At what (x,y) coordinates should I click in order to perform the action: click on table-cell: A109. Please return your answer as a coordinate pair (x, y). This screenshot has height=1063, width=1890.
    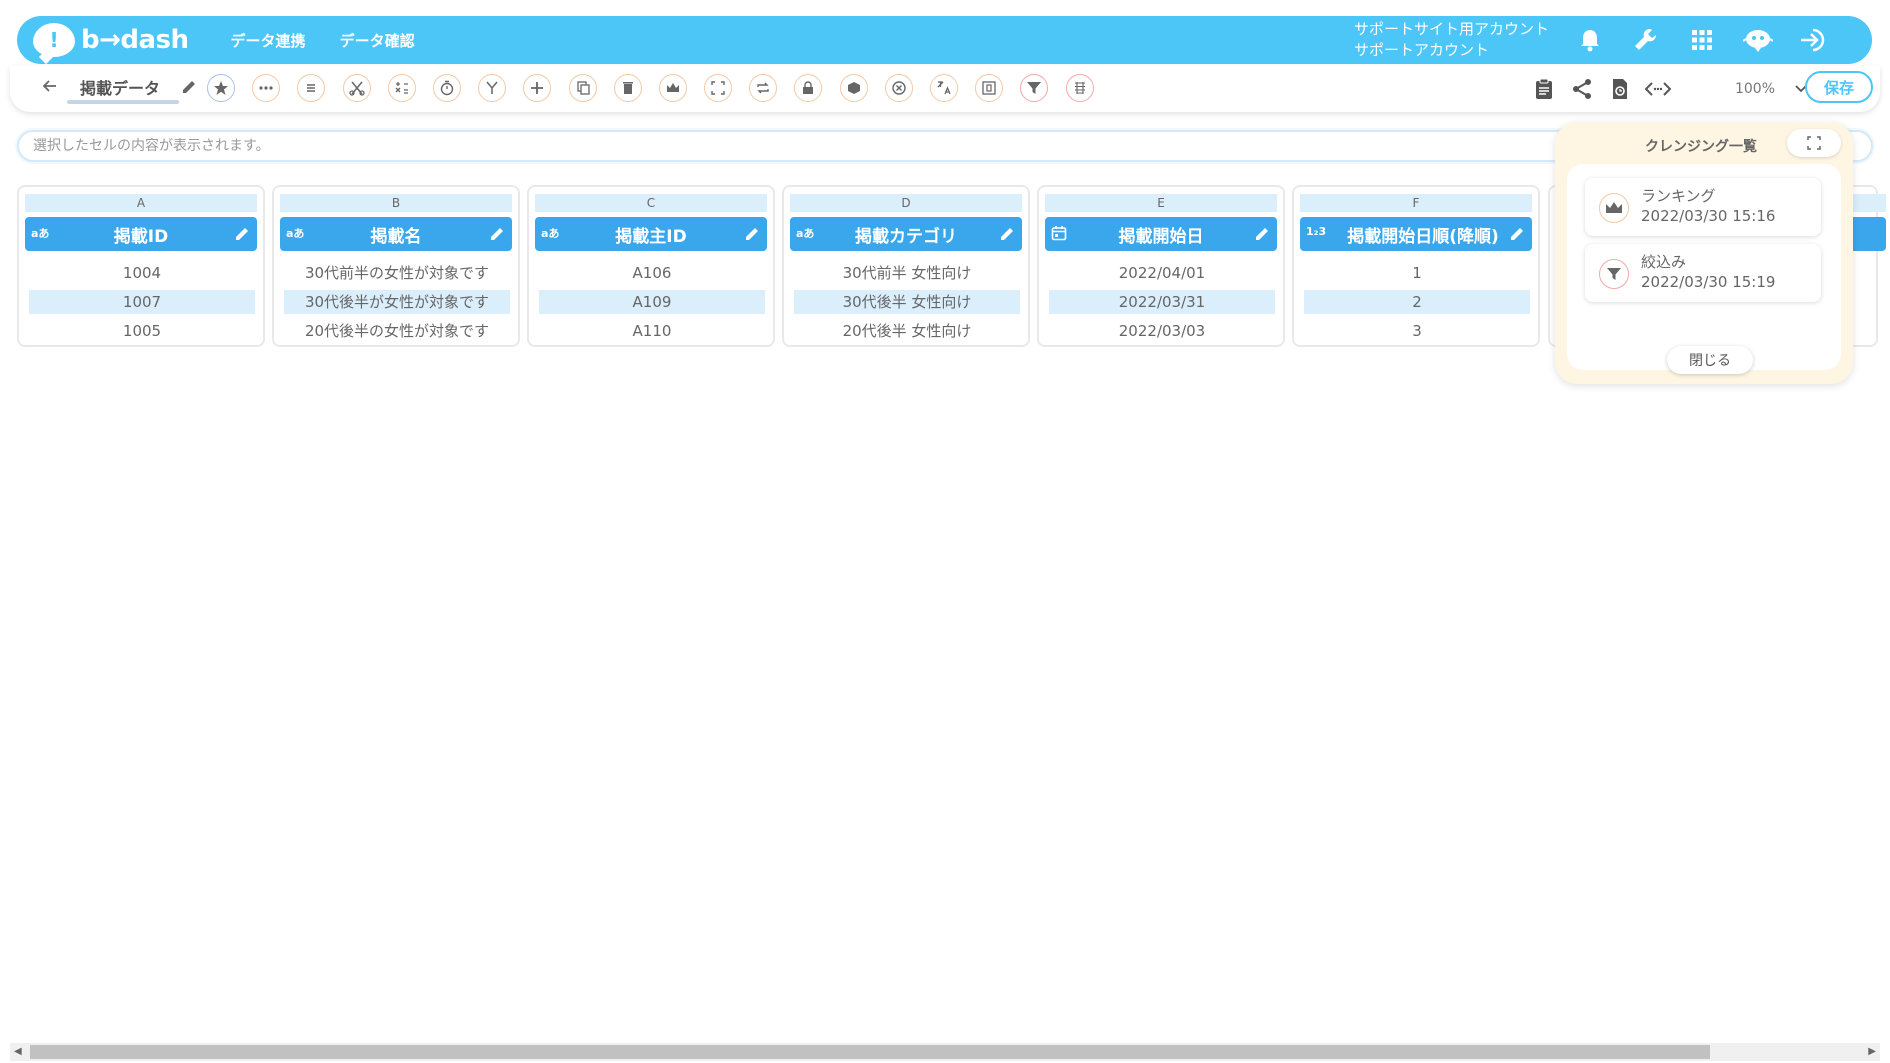
    Looking at the image, I should click on (652, 302).